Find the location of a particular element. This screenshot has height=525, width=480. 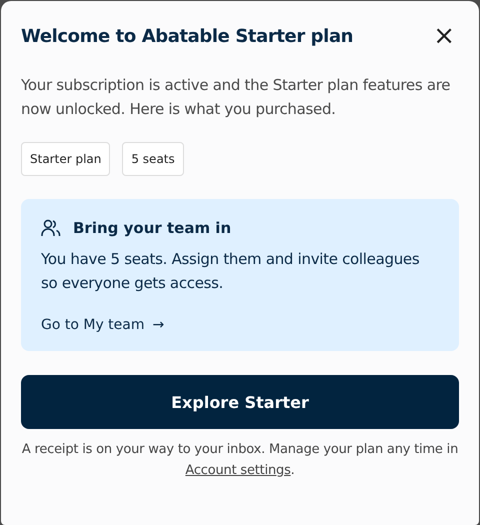

purchase-chip: 5 seats is located at coordinates (153, 159).